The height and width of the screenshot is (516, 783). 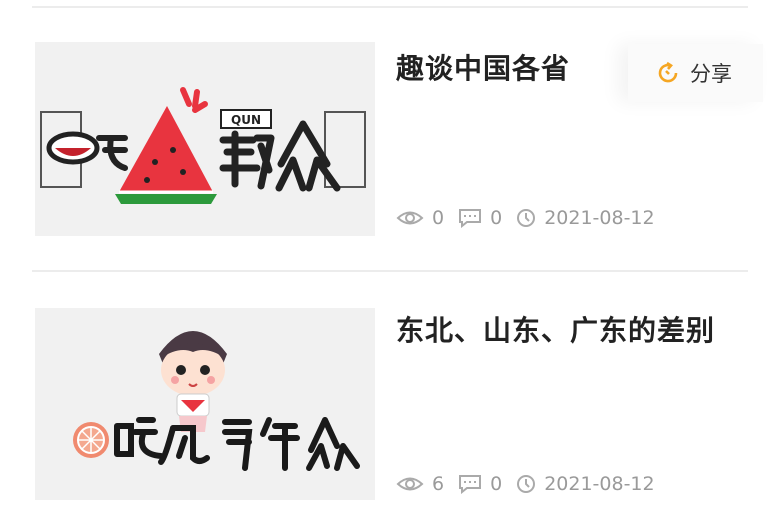 I want to click on share-label: 分享, so click(x=711, y=74).